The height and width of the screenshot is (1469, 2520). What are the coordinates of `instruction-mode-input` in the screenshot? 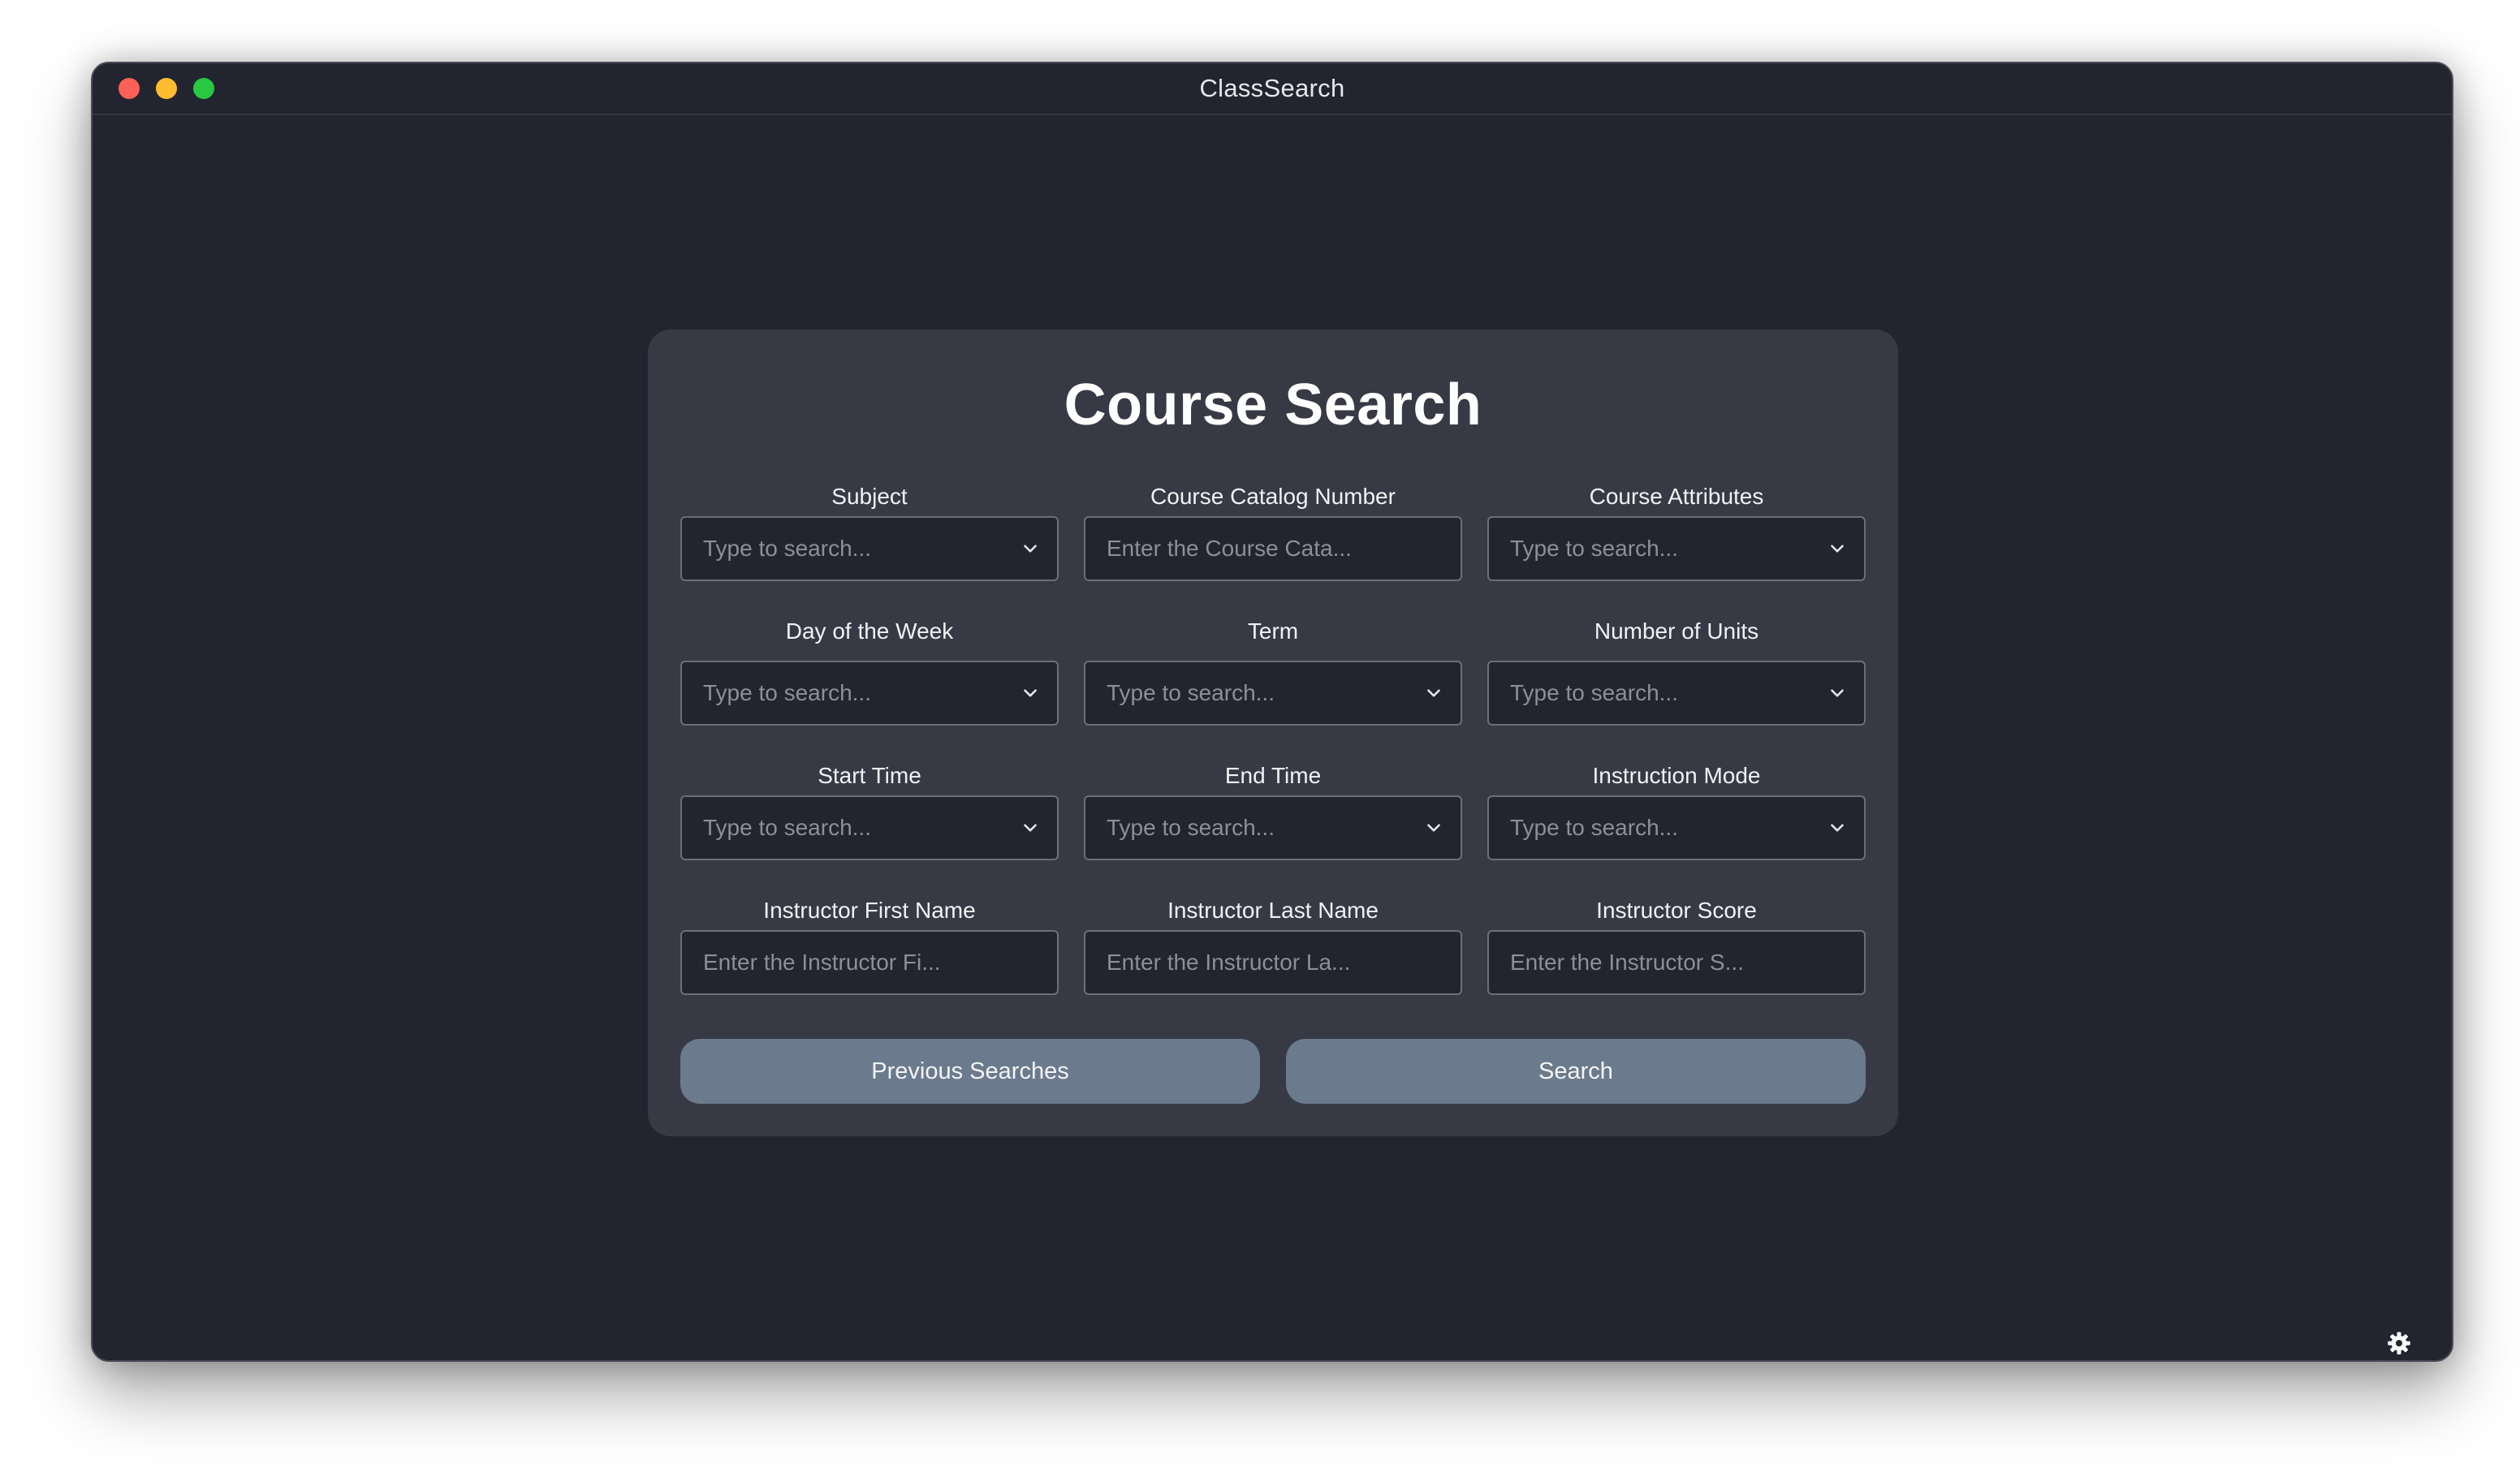 It's located at (1665, 828).